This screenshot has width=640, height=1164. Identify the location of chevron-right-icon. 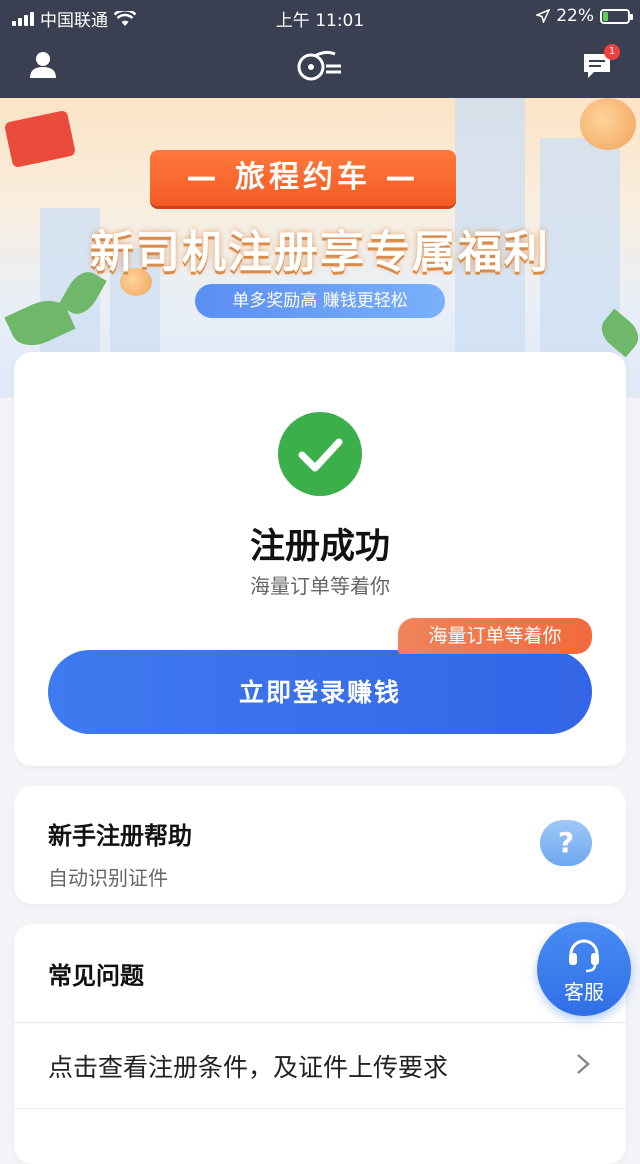
(583, 1064).